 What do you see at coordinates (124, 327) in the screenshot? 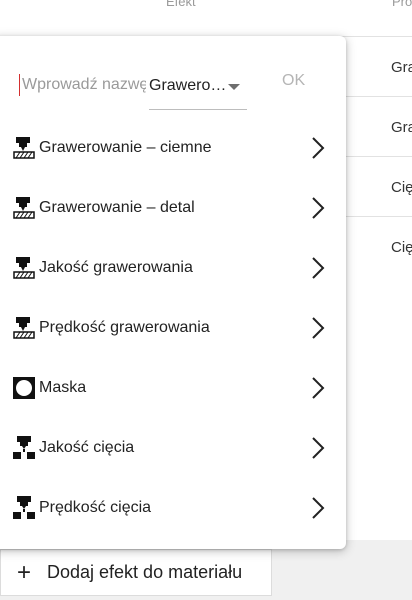
I see `list-item-label: Prędkość grawerowania` at bounding box center [124, 327].